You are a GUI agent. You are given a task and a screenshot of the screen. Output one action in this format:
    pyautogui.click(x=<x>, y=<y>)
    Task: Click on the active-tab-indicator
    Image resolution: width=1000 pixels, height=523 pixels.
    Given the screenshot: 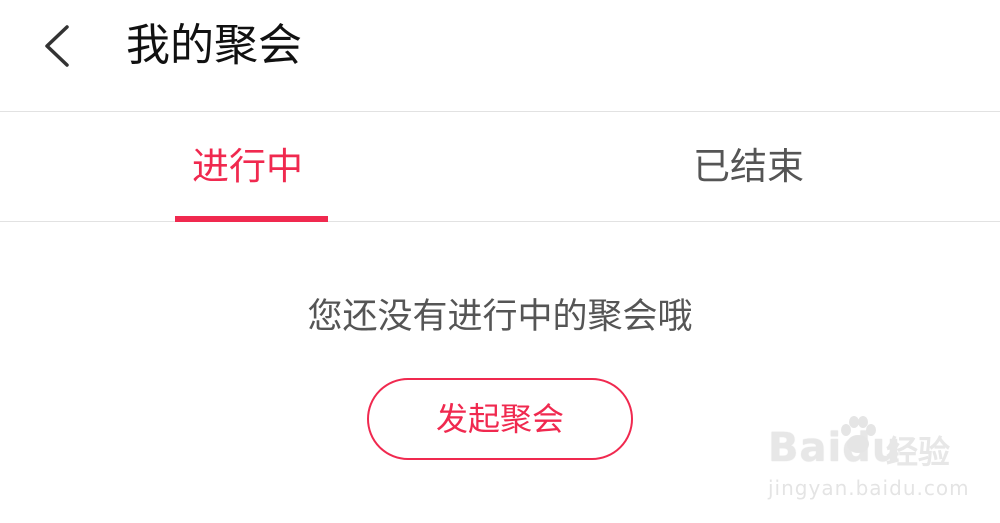 What is the action you would take?
    pyautogui.click(x=251, y=219)
    